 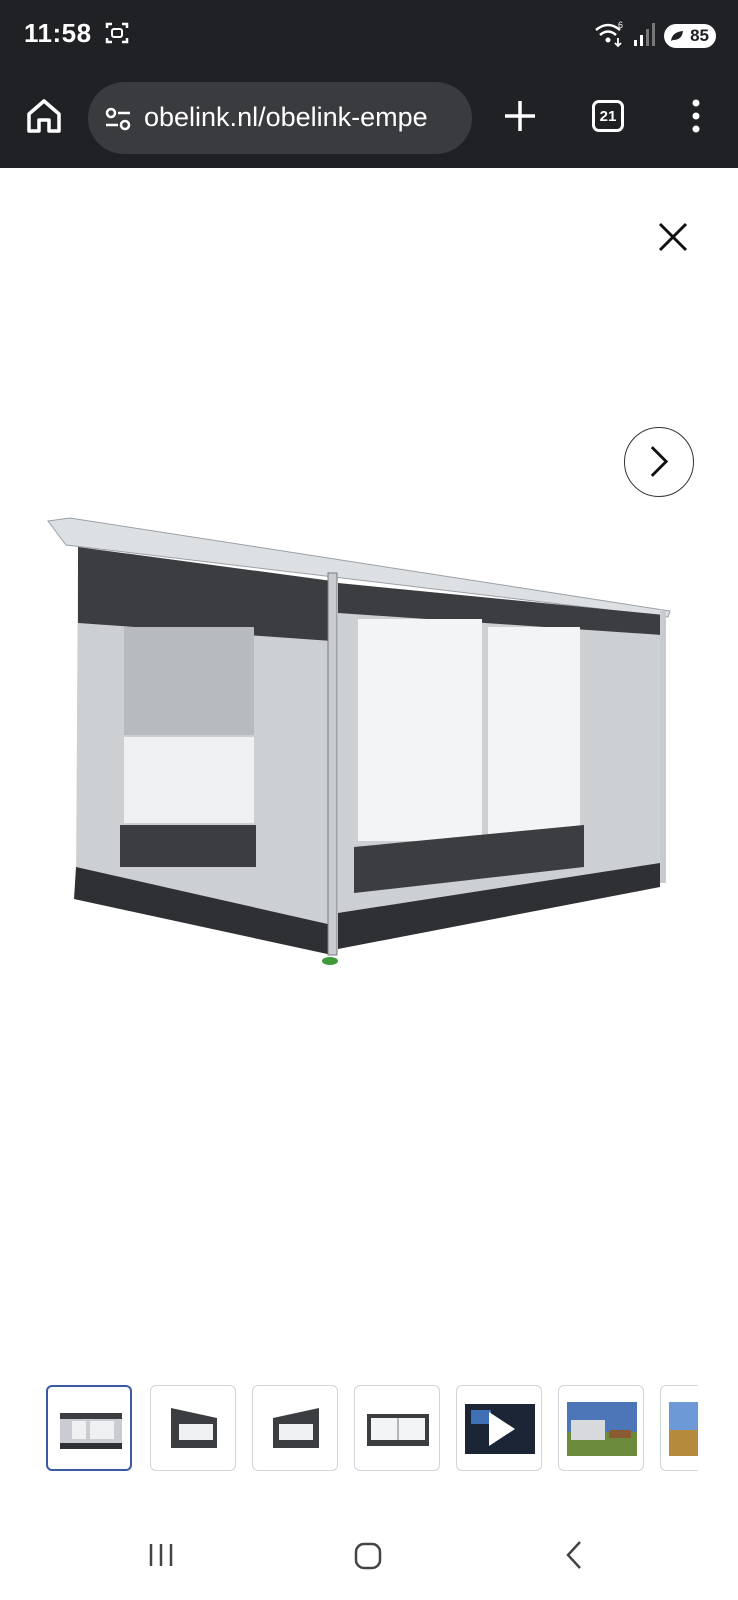 What do you see at coordinates (161, 1555) in the screenshot?
I see `recents-icon` at bounding box center [161, 1555].